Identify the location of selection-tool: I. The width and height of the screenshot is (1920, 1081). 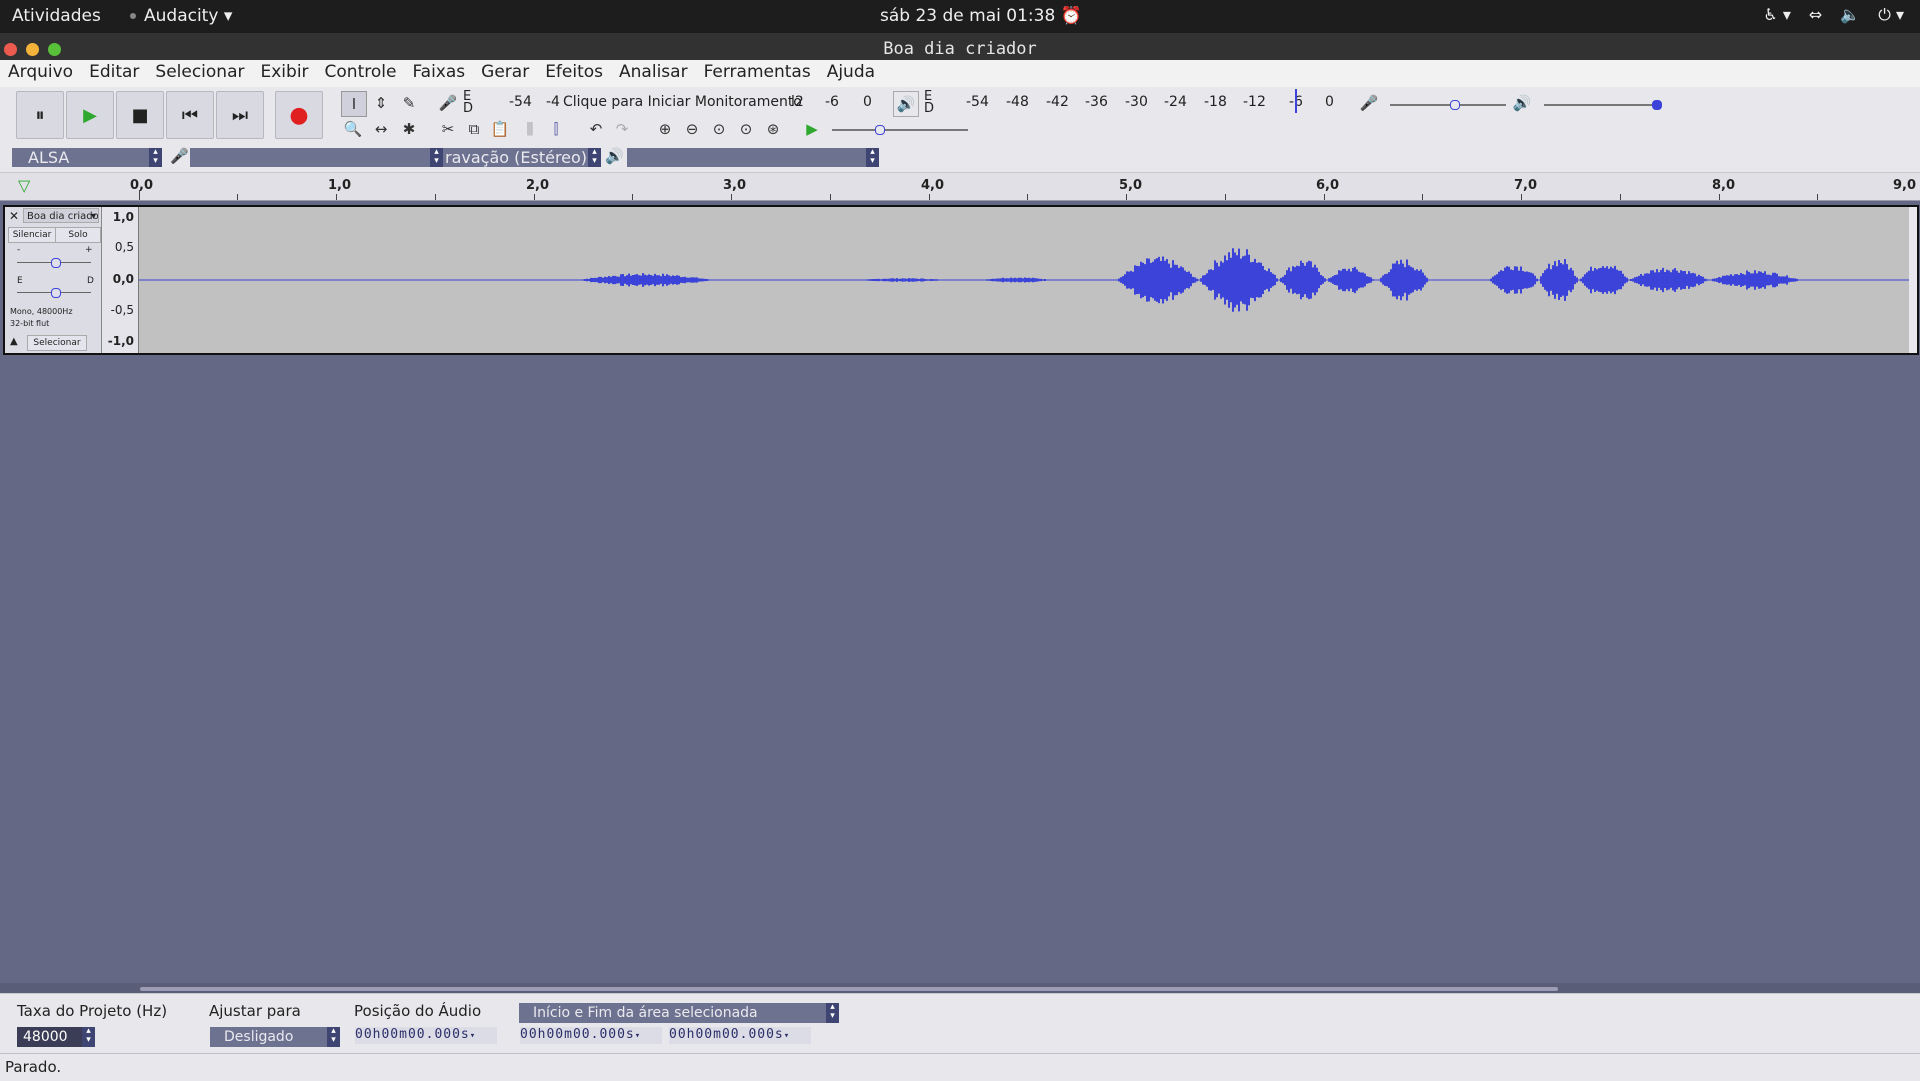
(354, 104).